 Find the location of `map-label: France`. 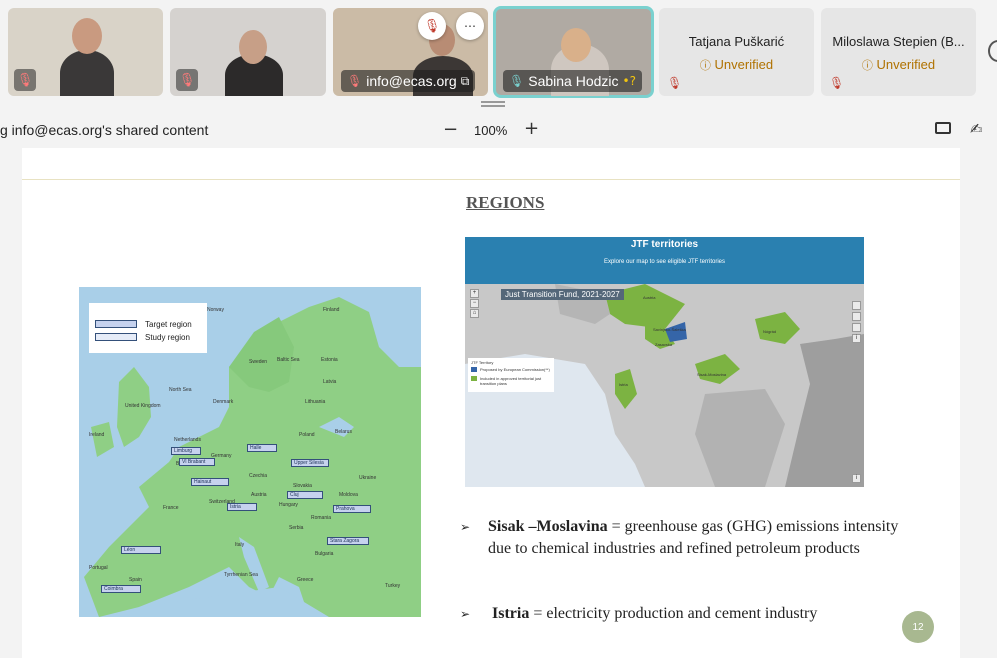

map-label: France is located at coordinates (171, 508).